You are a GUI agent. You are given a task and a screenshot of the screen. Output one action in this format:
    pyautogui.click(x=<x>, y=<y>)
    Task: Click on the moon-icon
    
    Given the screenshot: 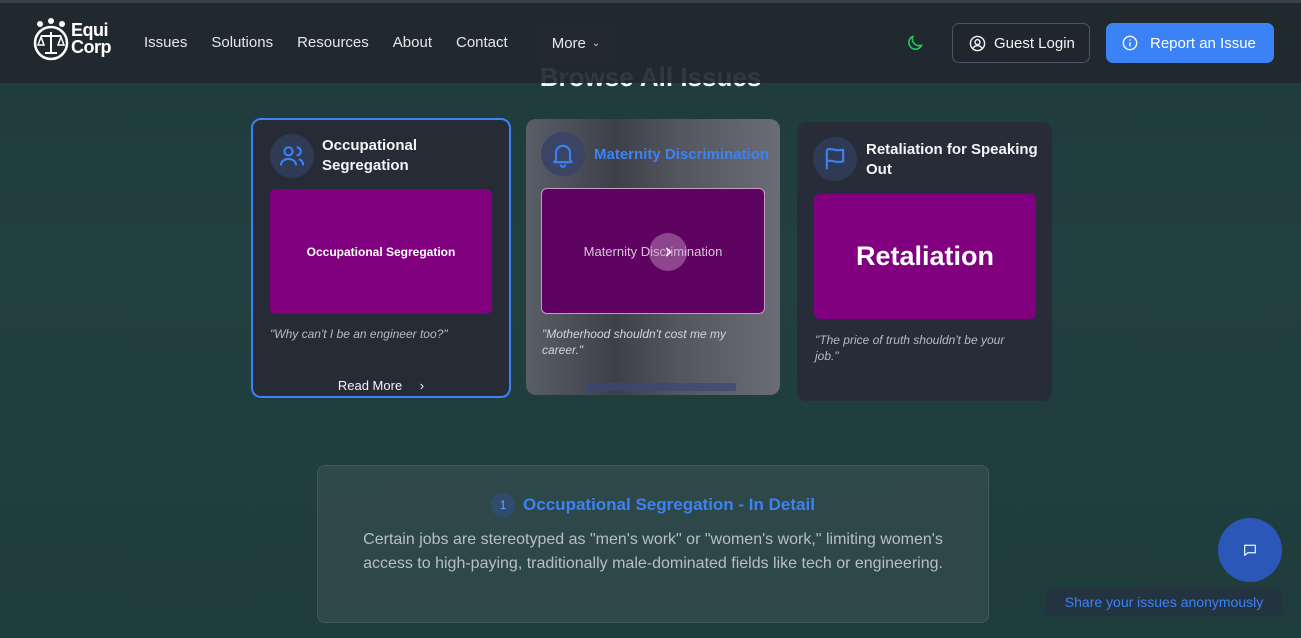 What is the action you would take?
    pyautogui.click(x=915, y=43)
    